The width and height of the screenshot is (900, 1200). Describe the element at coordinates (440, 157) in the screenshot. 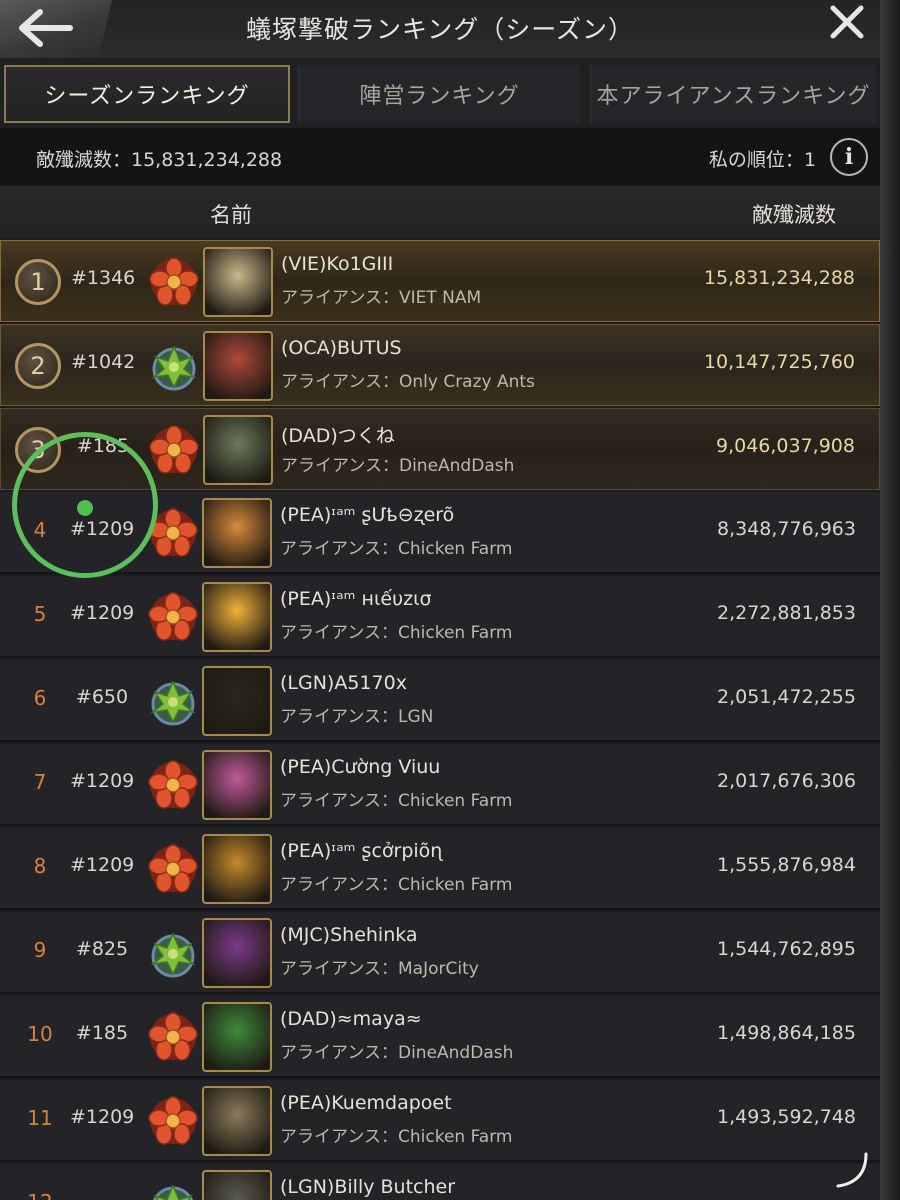

I see `stats-bar: 敵殲滅数：15,831,234,288 私の順位：1 i` at that location.